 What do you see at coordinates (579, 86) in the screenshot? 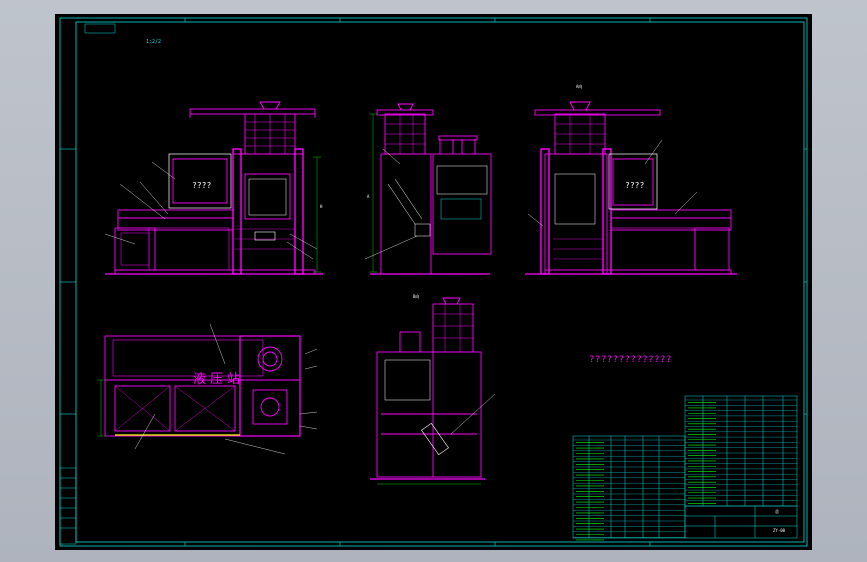
I see `section-label-a: A向` at bounding box center [579, 86].